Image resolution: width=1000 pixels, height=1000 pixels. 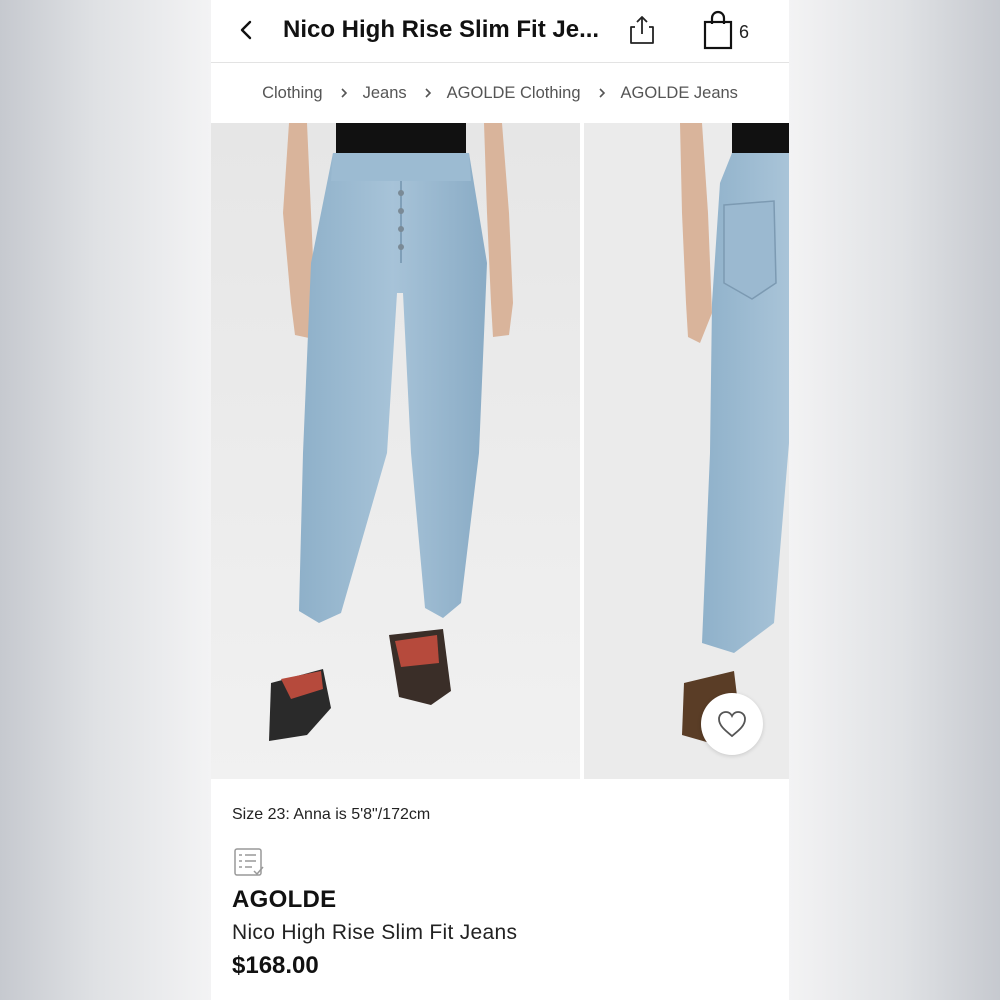 I want to click on top-bar: Nico High Rise Slim Fit Je... 6, so click(x=500, y=31).